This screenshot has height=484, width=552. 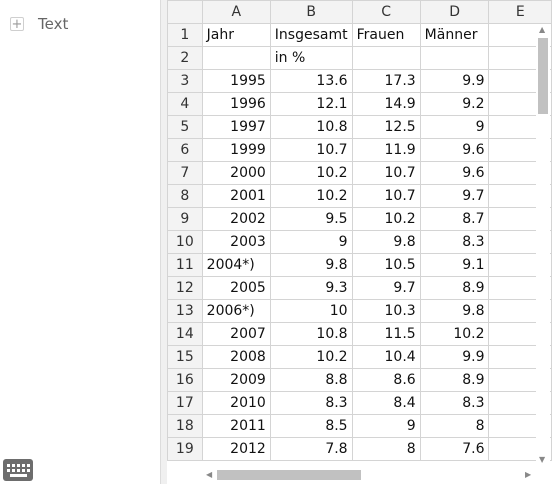 I want to click on row-header: 16, so click(x=185, y=380).